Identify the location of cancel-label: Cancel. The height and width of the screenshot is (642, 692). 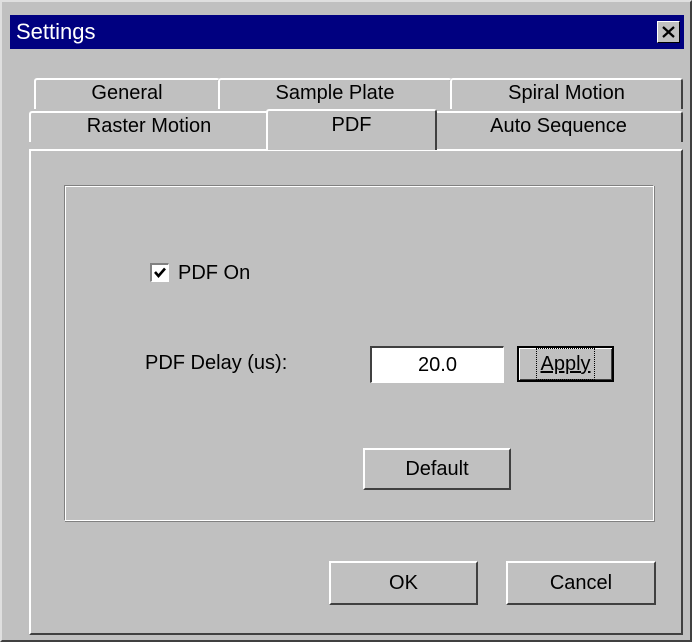
(581, 583).